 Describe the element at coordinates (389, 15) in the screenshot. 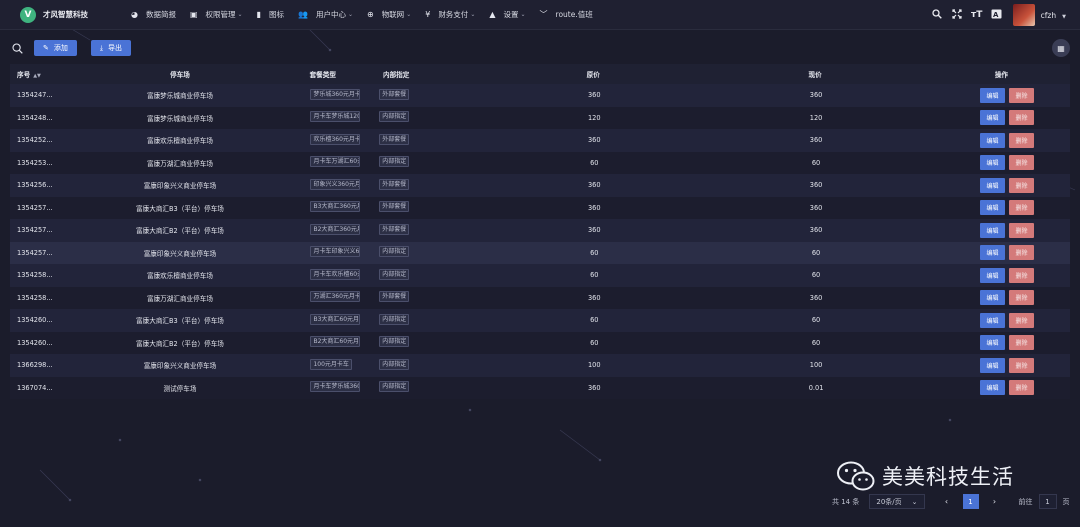

I see `nav-item-4: ⊕ 物联网 ⌄` at that location.